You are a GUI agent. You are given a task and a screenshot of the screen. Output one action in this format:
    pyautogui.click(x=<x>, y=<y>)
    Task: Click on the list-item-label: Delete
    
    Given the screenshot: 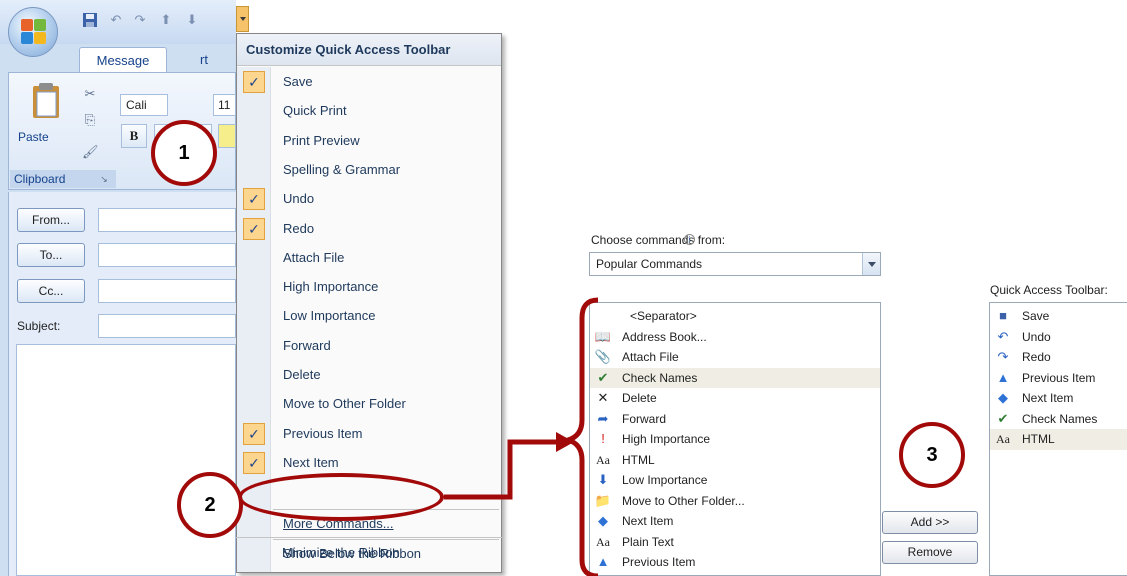 What is the action you would take?
    pyautogui.click(x=639, y=398)
    